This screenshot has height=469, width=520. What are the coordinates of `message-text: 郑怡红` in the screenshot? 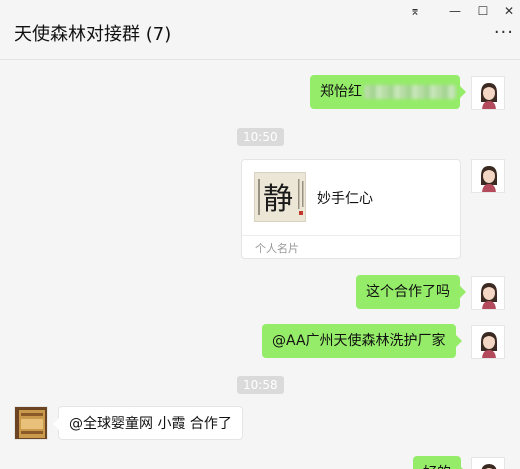 It's located at (341, 92).